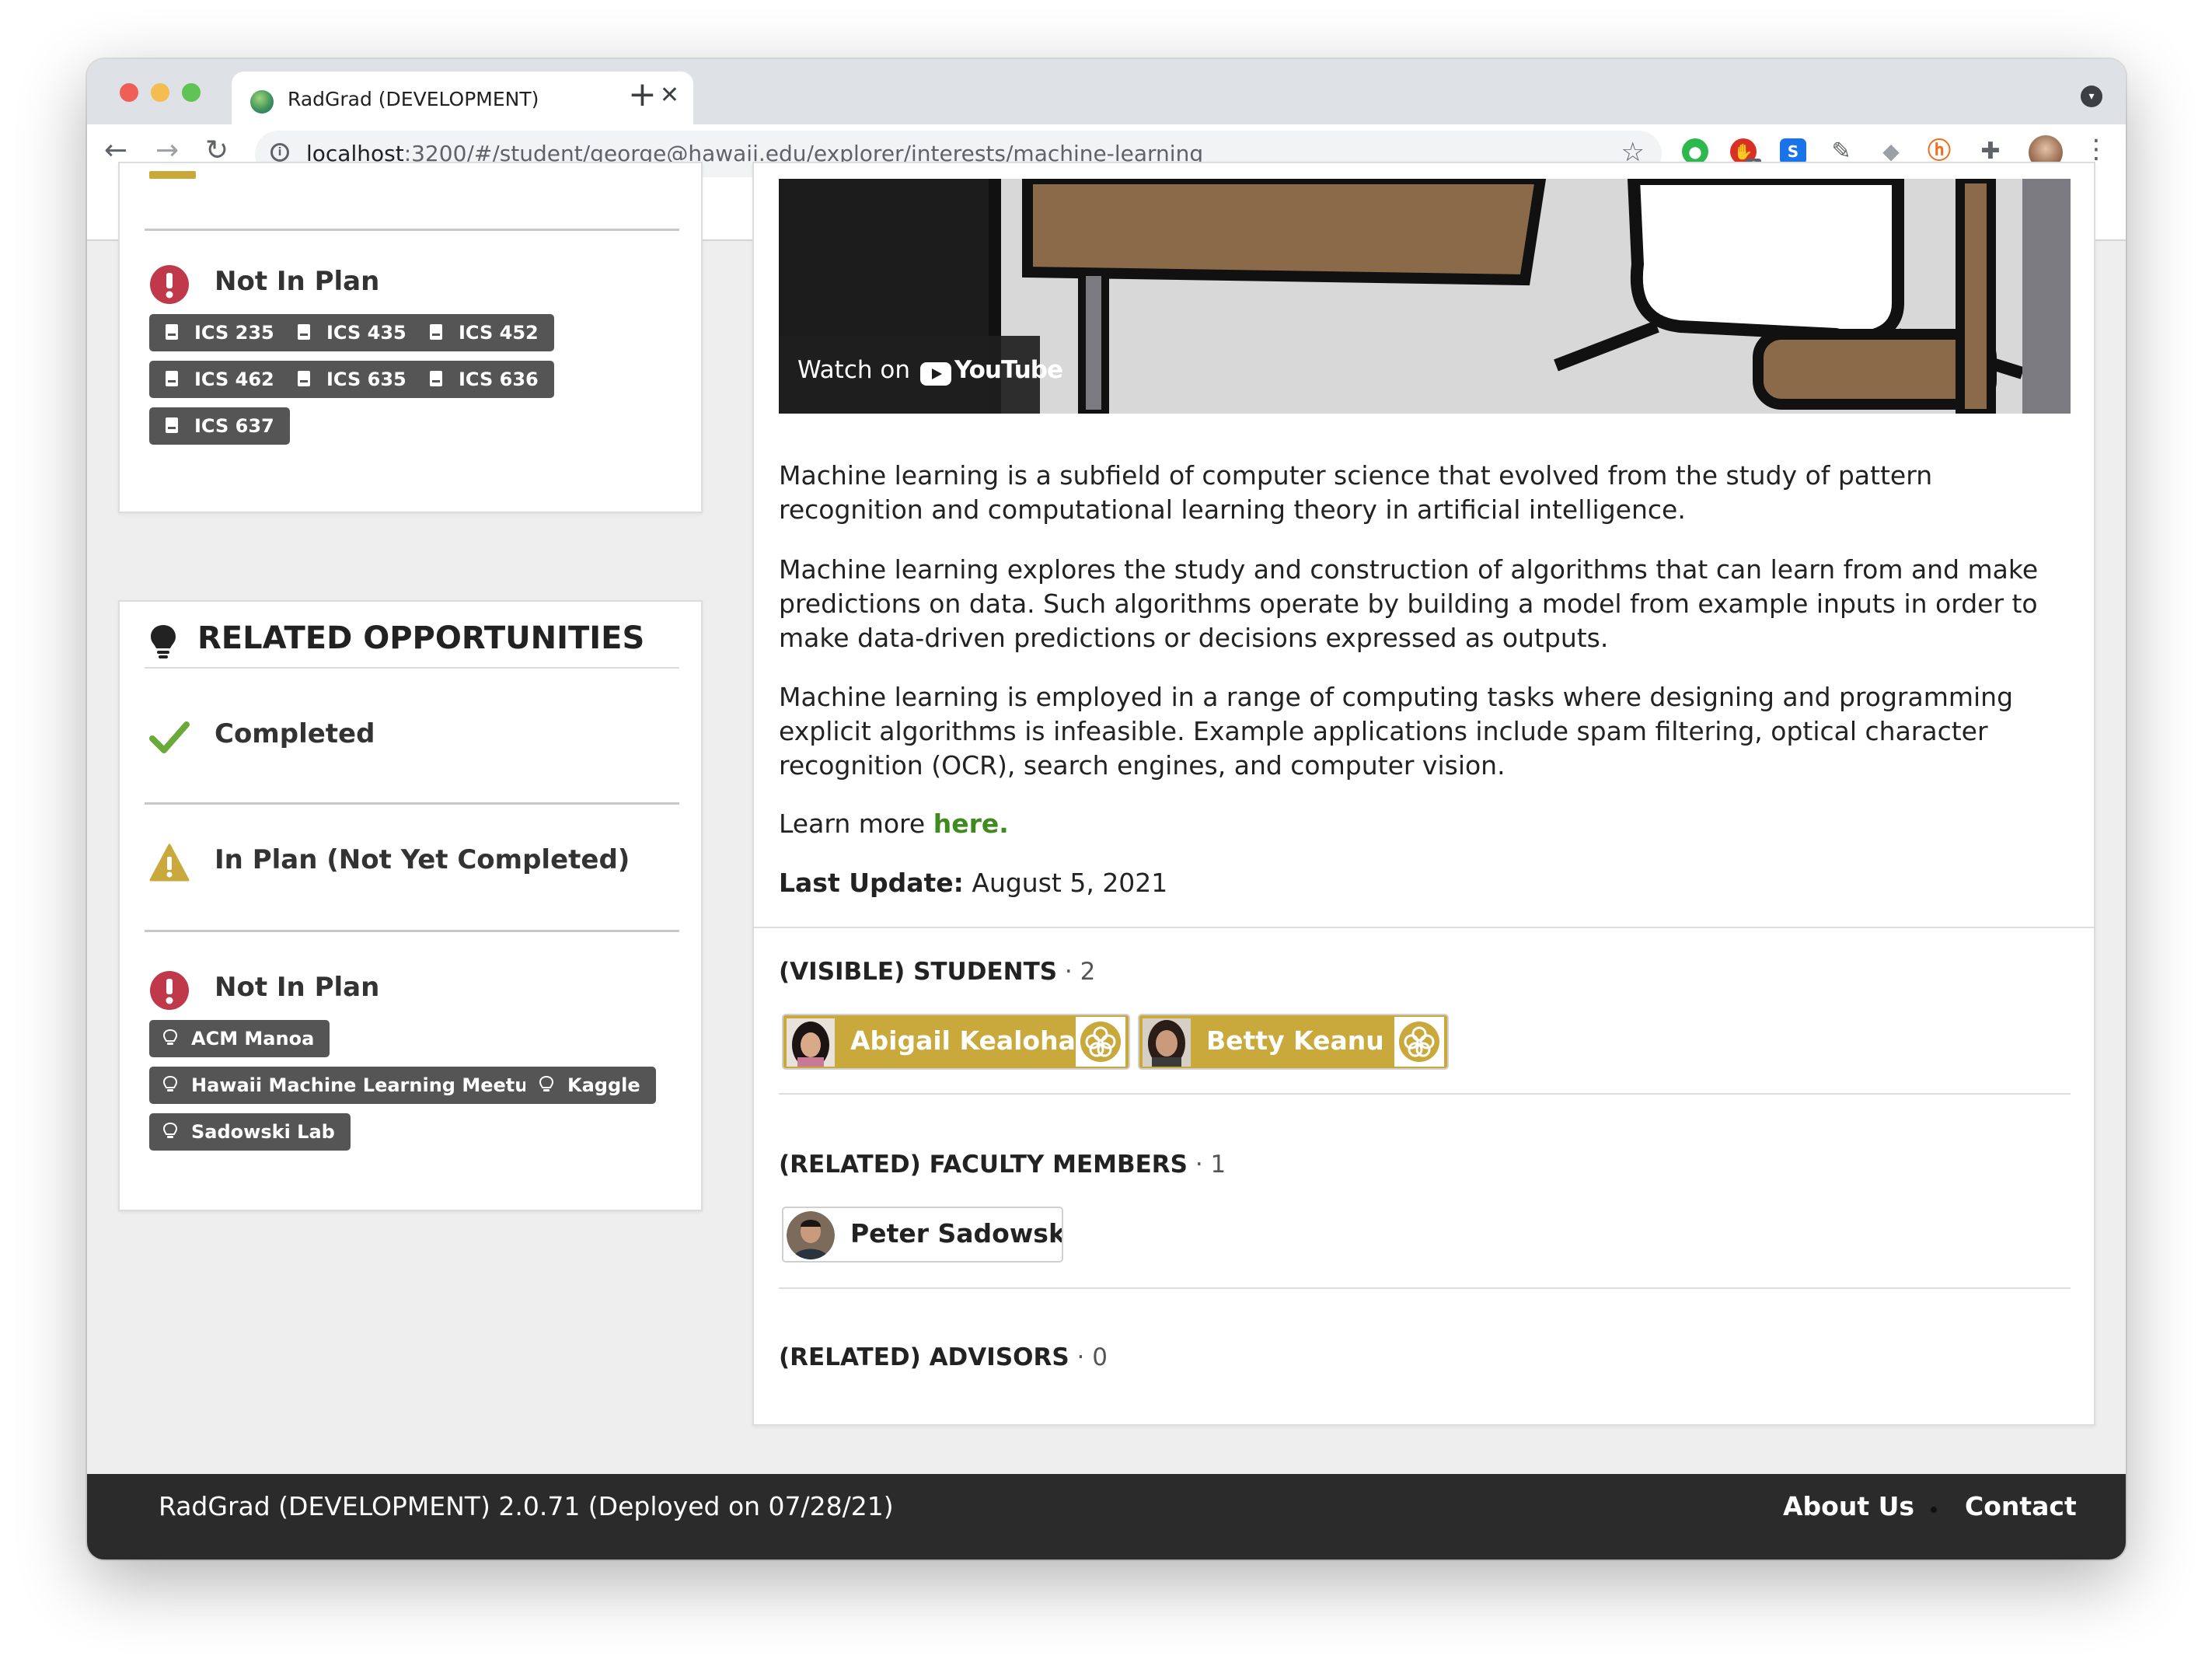 The width and height of the screenshot is (2212, 1673). What do you see at coordinates (1106, 93) in the screenshot?
I see `tab-bar: RadGrad (DEVELOPMENT) ✕ + ▾` at bounding box center [1106, 93].